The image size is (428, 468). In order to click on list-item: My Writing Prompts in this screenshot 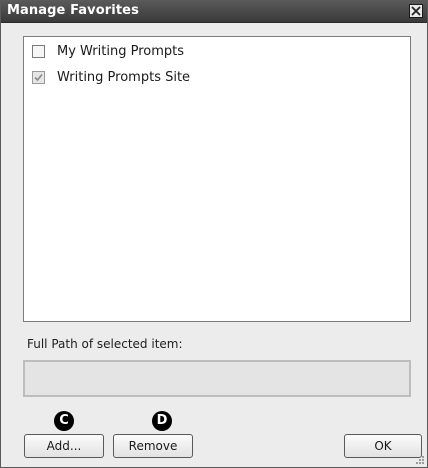, I will do `click(108, 51)`.